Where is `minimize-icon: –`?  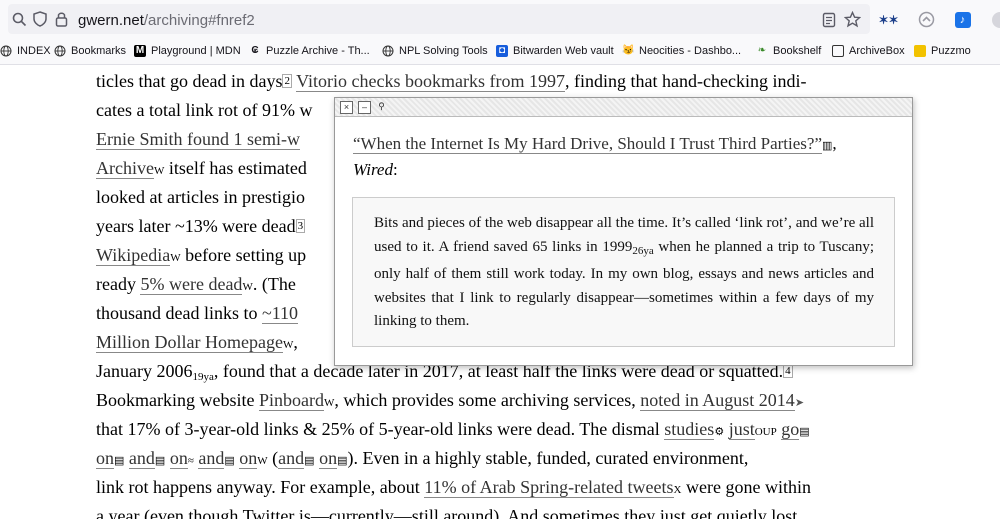 minimize-icon: – is located at coordinates (364, 107).